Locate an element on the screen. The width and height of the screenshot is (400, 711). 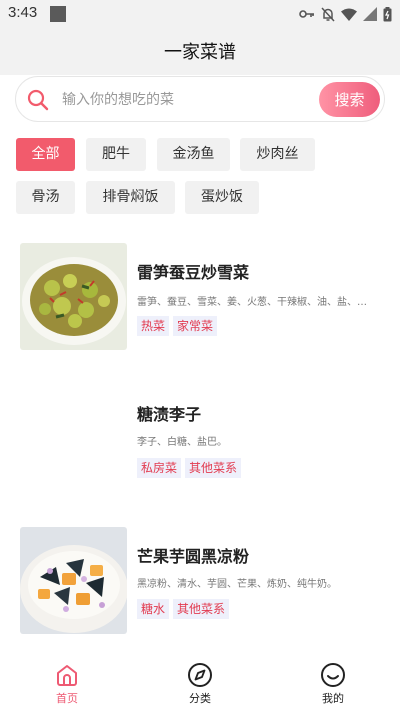
nav-item-category: 分类 is located at coordinates (200, 680).